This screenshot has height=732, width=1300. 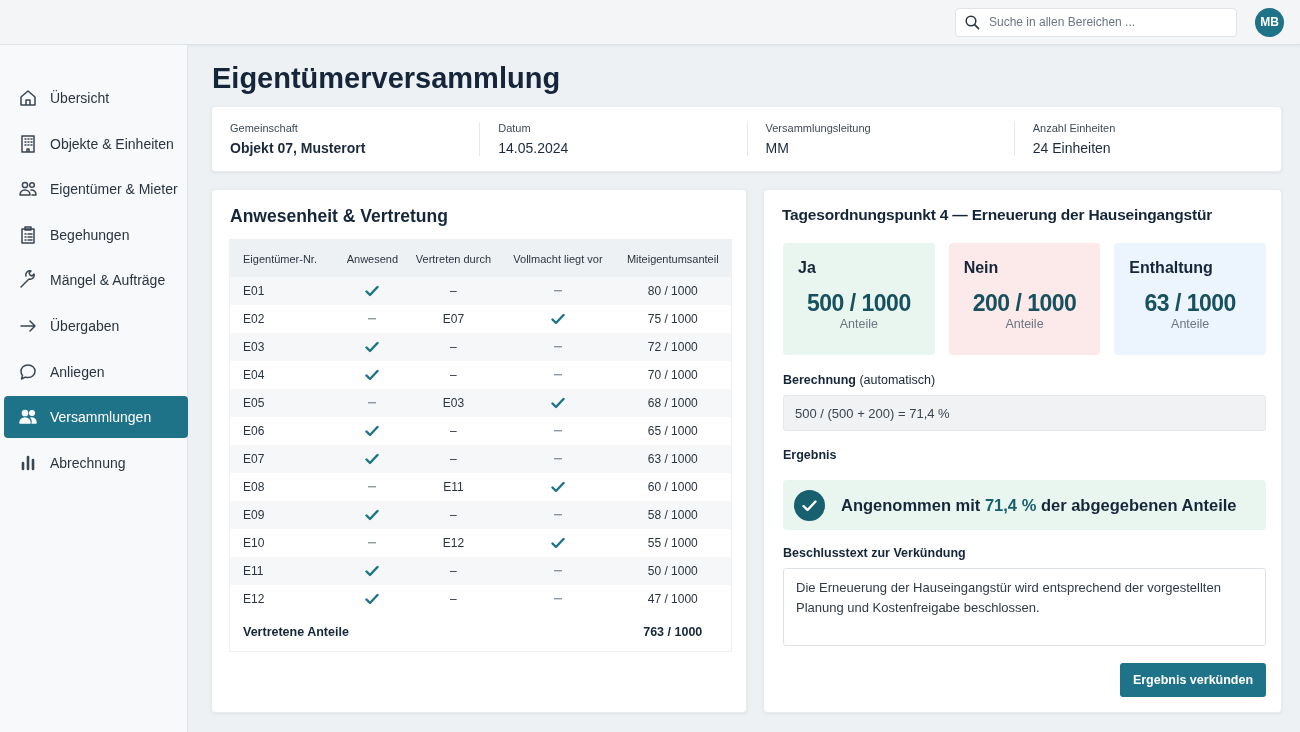 I want to click on table-cell: 50 / 1000, so click(x=673, y=571).